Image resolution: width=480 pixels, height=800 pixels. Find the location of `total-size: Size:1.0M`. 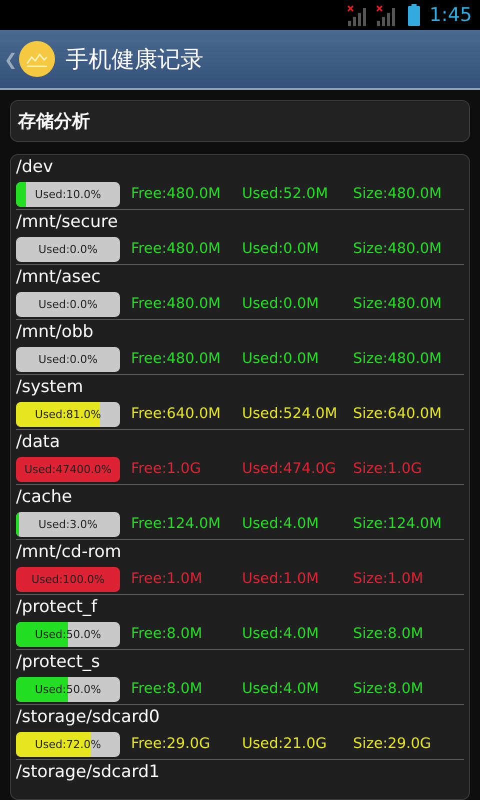

total-size: Size:1.0M is located at coordinates (388, 579).